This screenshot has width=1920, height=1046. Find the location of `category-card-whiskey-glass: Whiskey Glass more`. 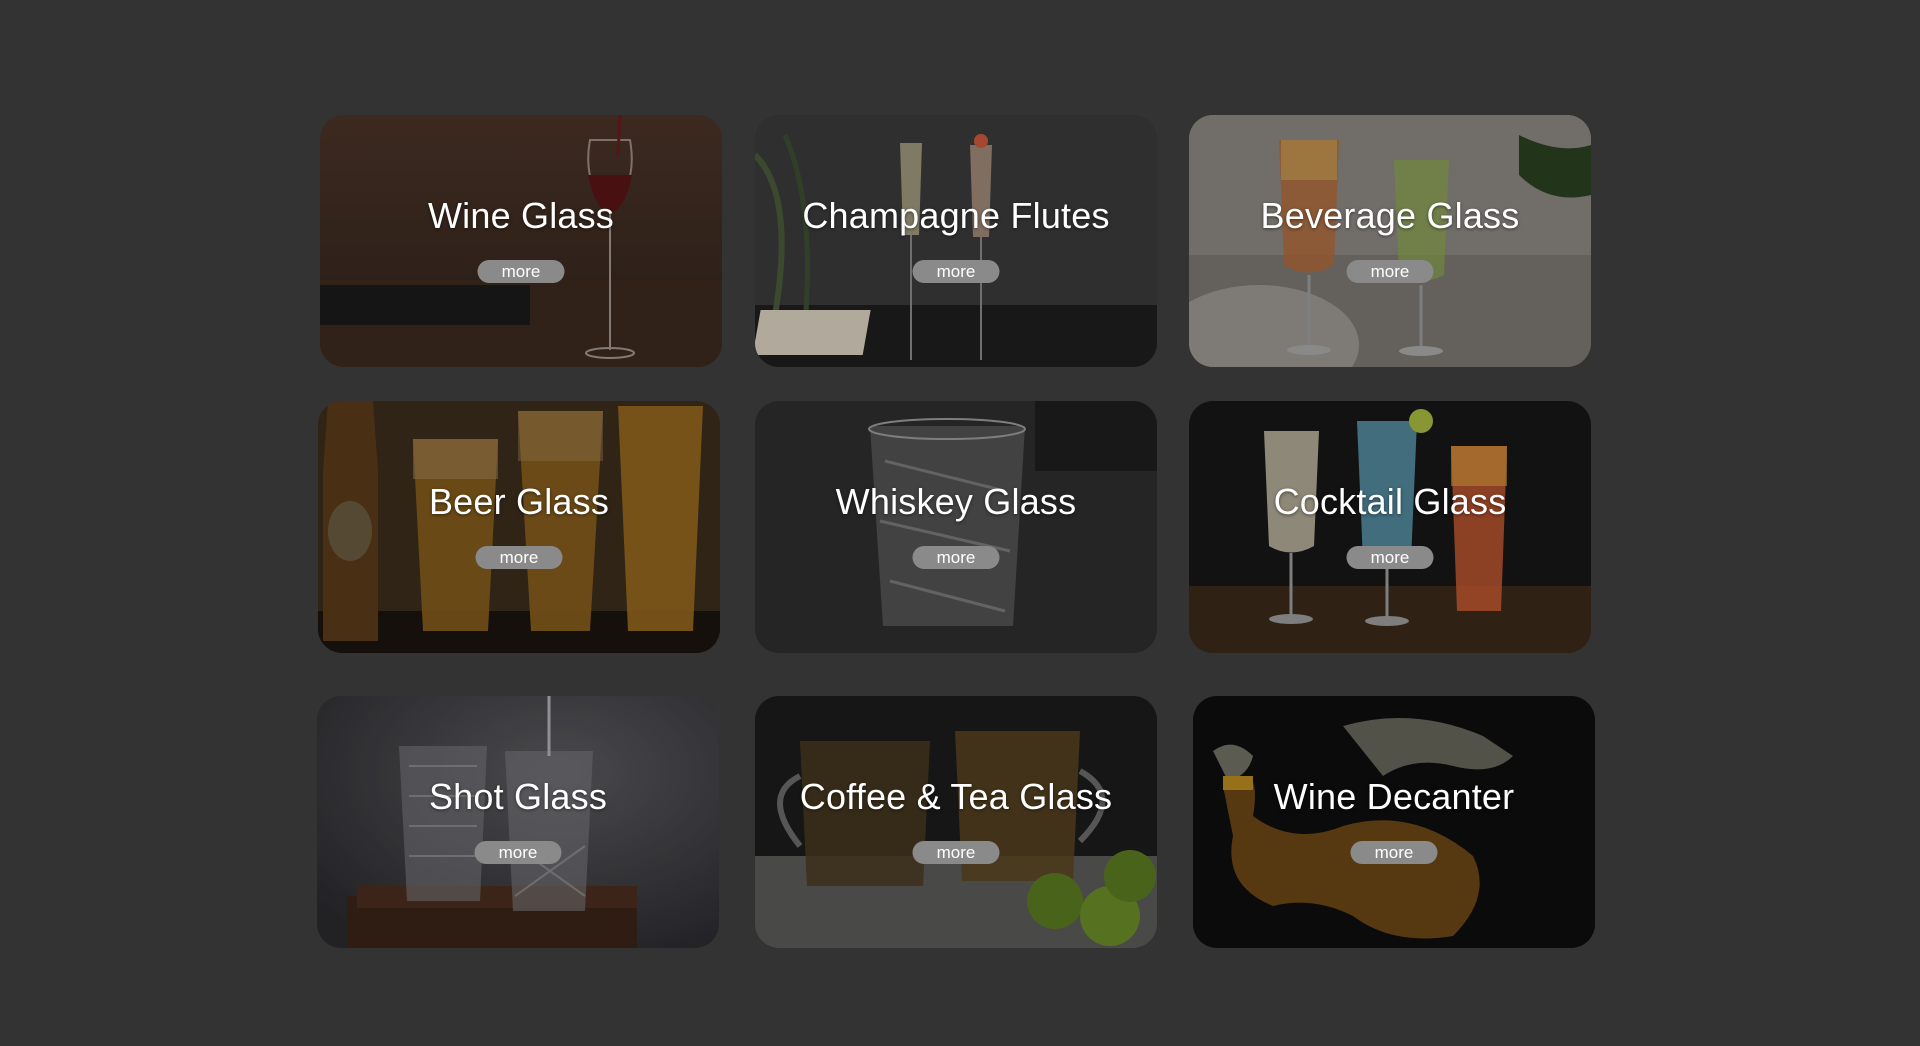

category-card-whiskey-glass: Whiskey Glass more is located at coordinates (956, 527).